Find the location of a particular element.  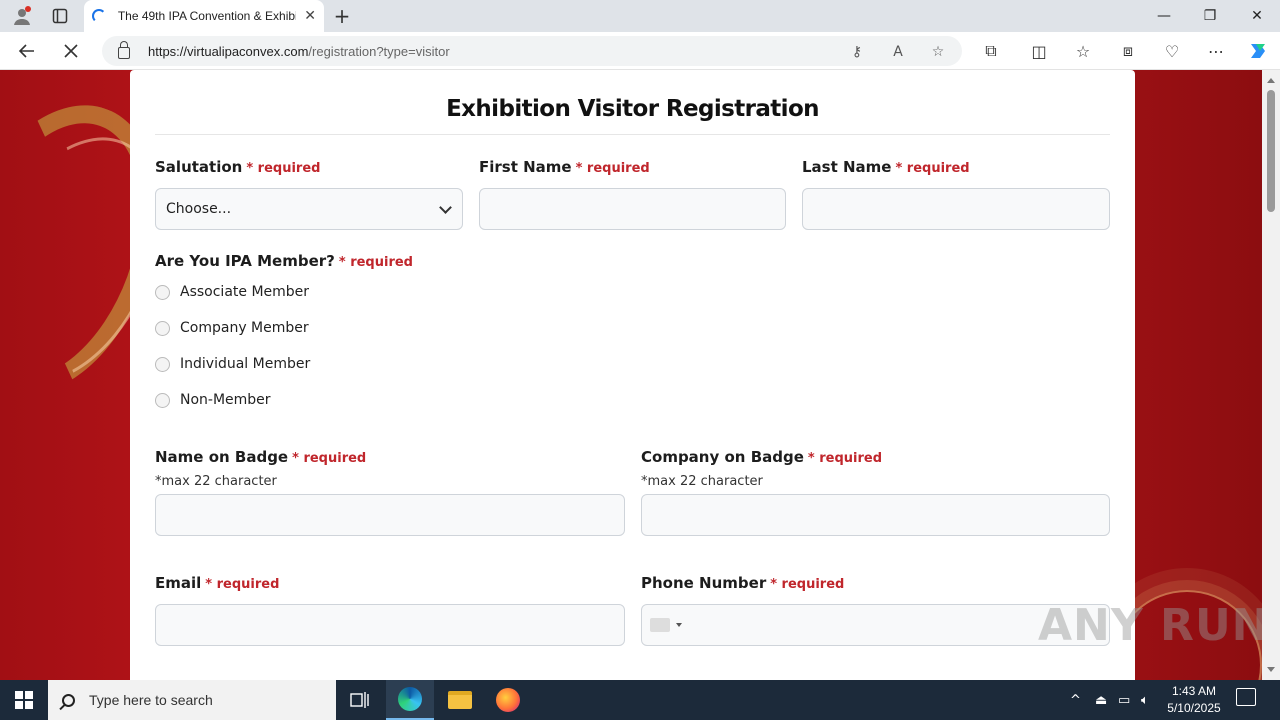

phone-number-label-text: Phone Number is located at coordinates (704, 583).